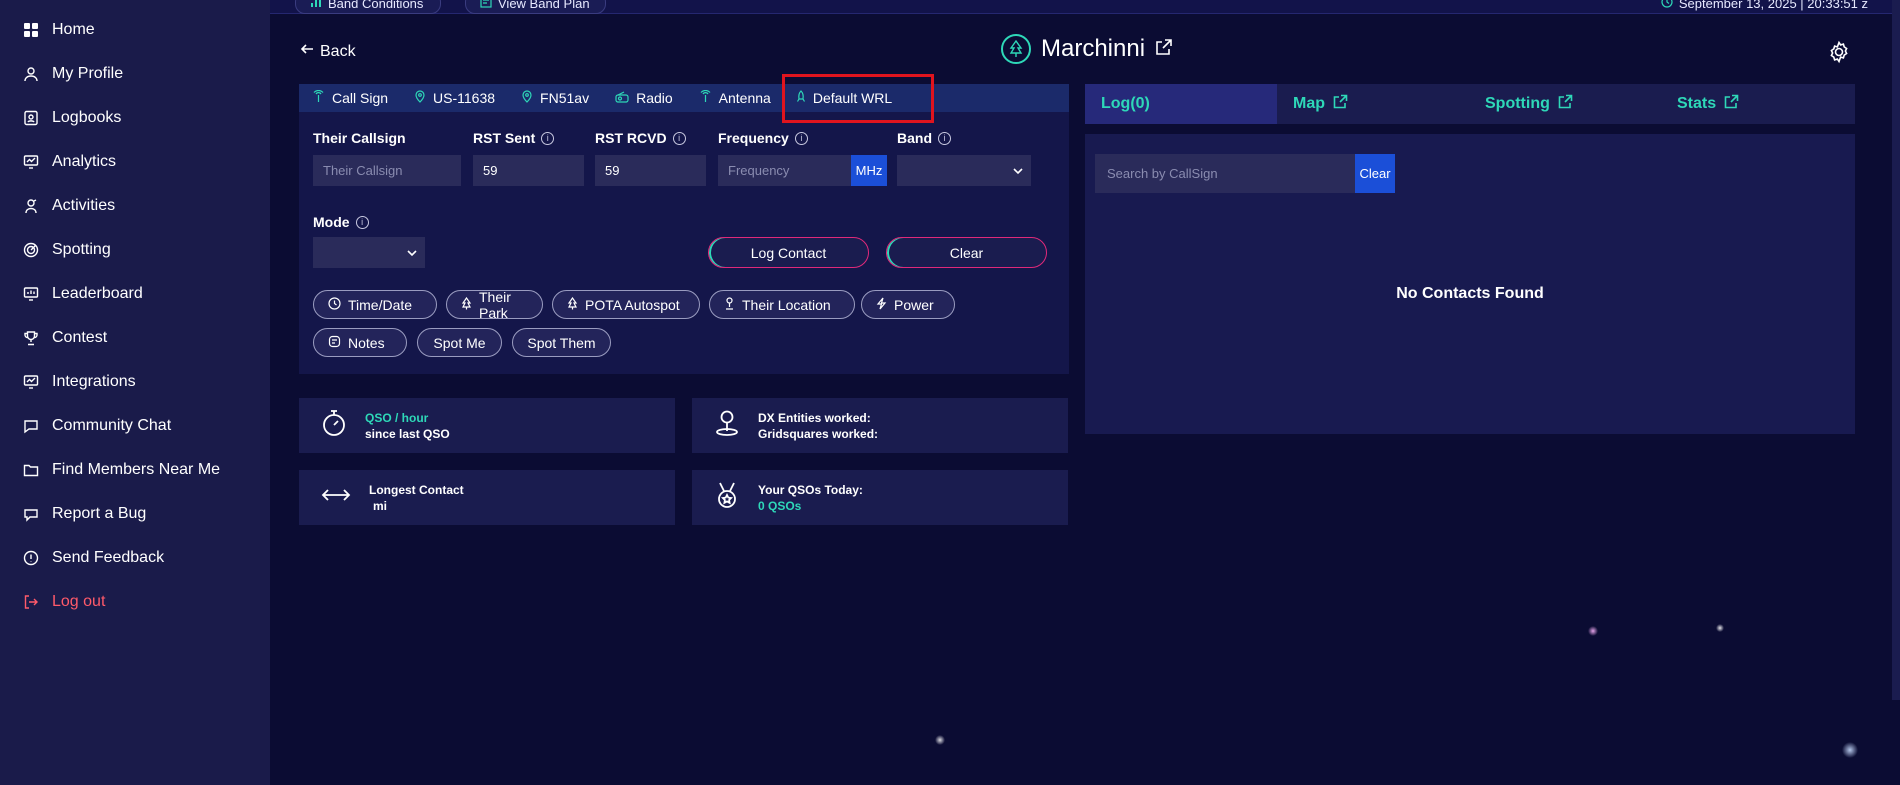 The width and height of the screenshot is (1900, 785). What do you see at coordinates (788, 252) in the screenshot?
I see `log-contact-button: Log Contact` at bounding box center [788, 252].